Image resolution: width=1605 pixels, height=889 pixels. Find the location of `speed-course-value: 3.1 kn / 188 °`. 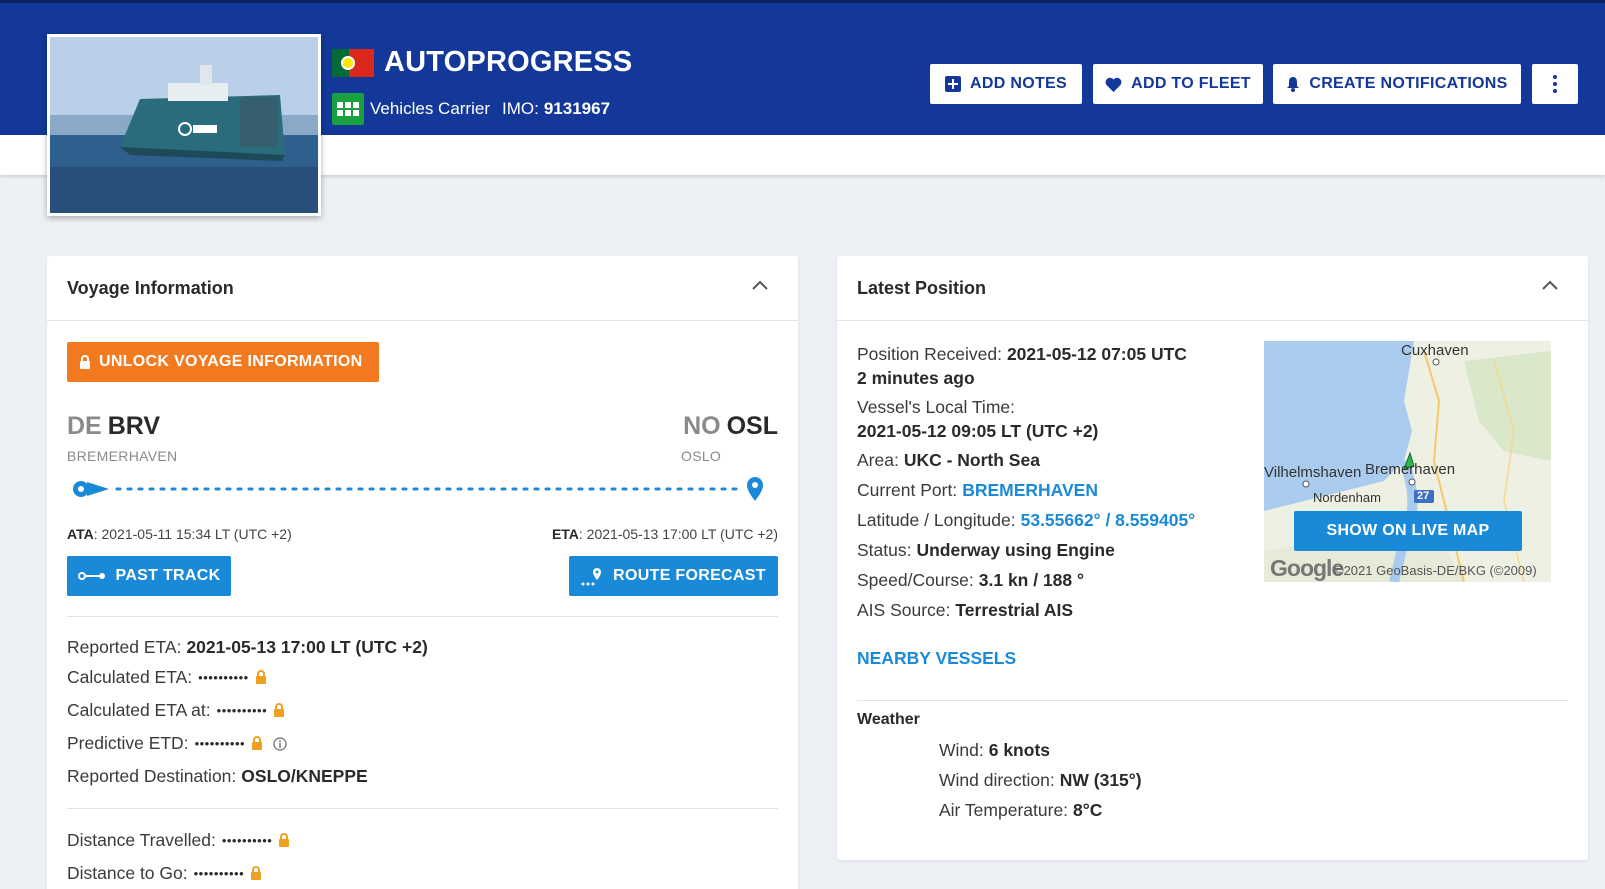

speed-course-value: 3.1 kn / 188 ° is located at coordinates (1031, 580).